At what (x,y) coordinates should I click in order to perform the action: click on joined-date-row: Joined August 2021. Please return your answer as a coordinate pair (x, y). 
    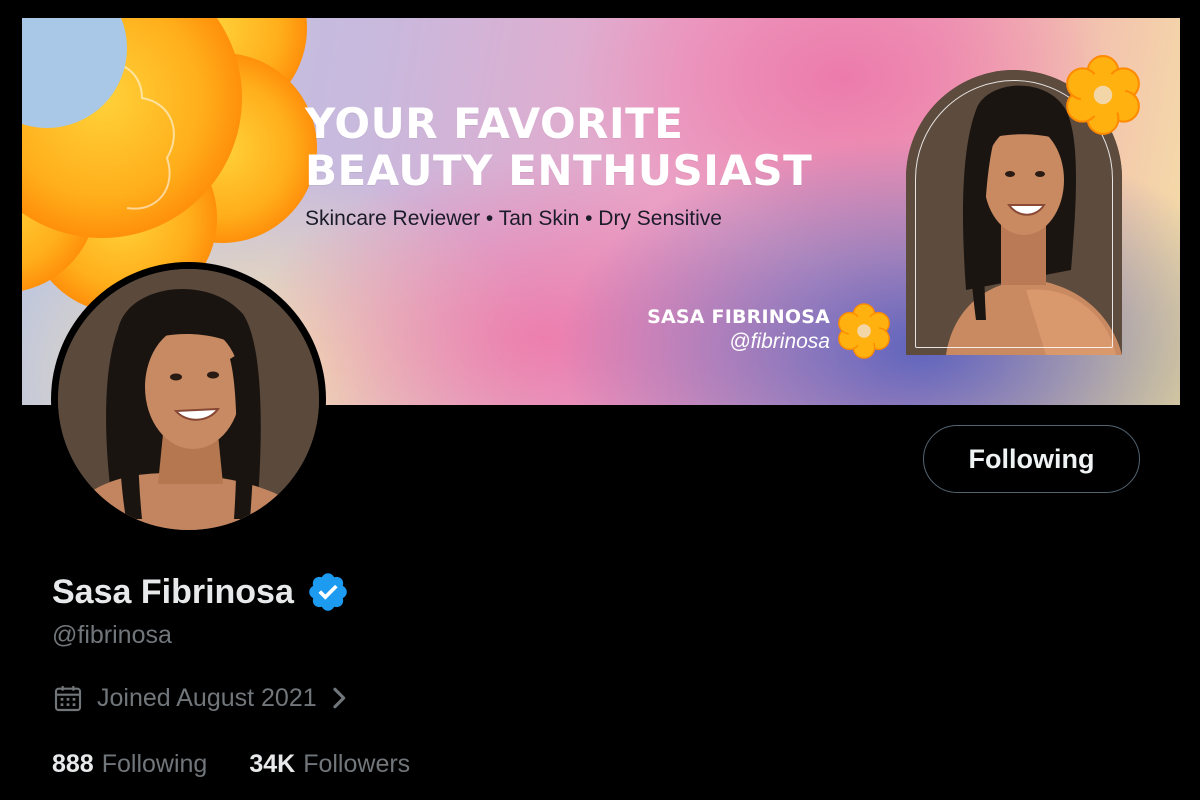
    Looking at the image, I should click on (202, 698).